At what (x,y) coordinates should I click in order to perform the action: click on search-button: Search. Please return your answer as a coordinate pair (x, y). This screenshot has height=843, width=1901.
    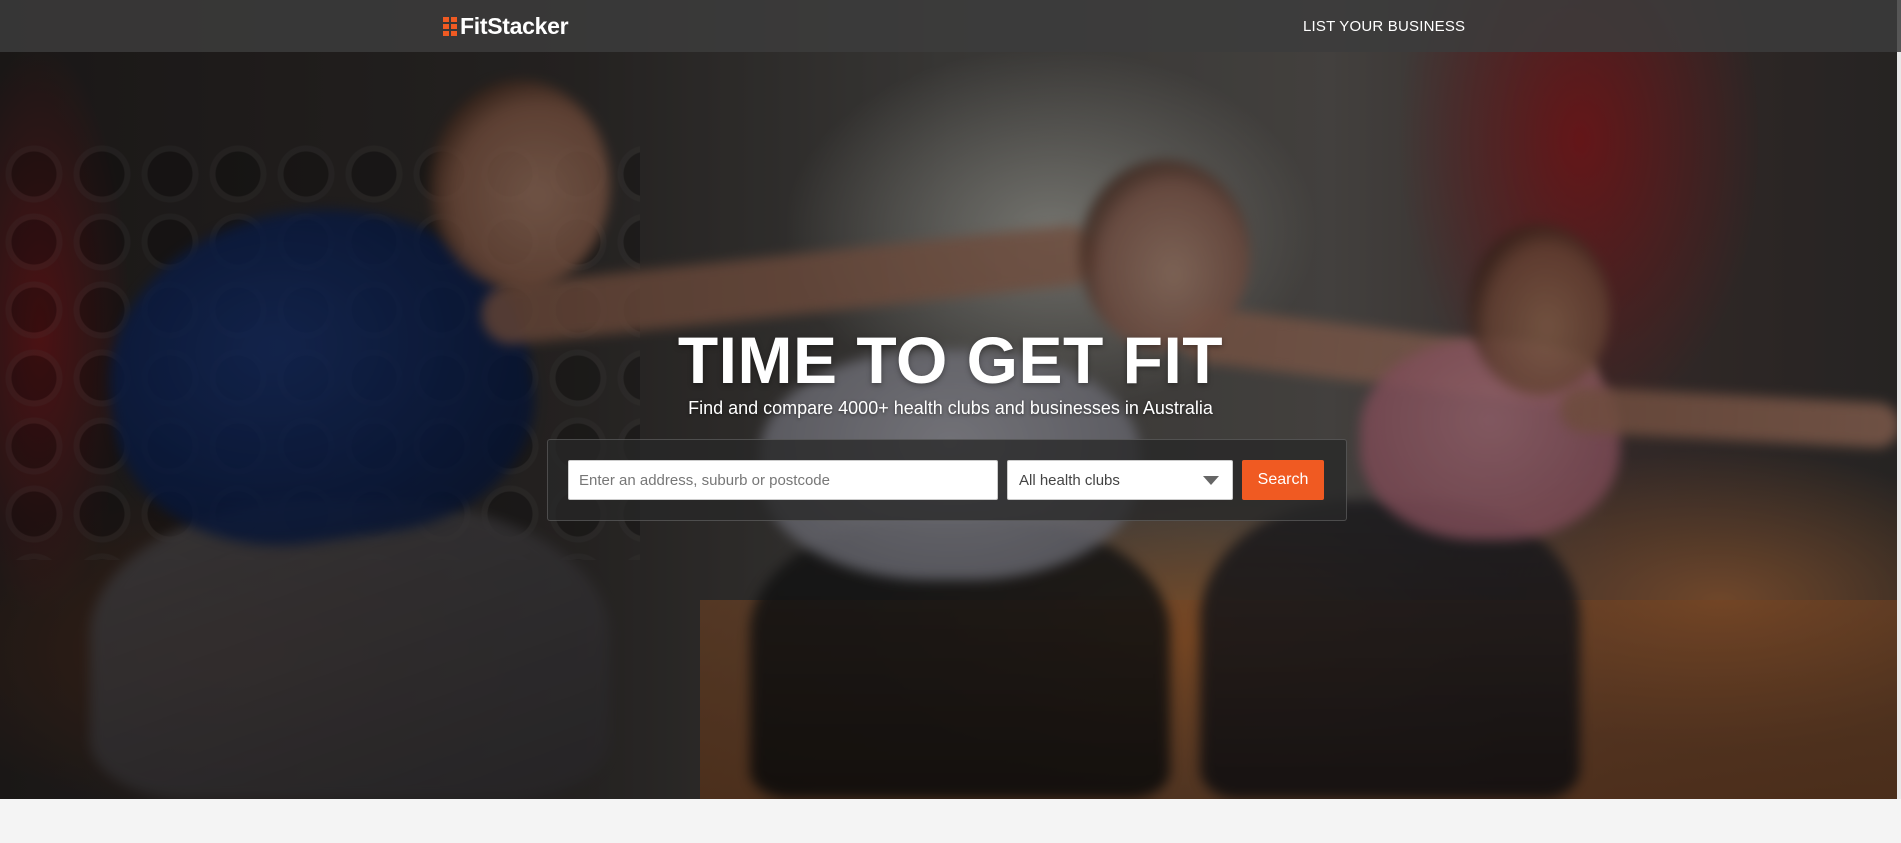
    Looking at the image, I should click on (1283, 480).